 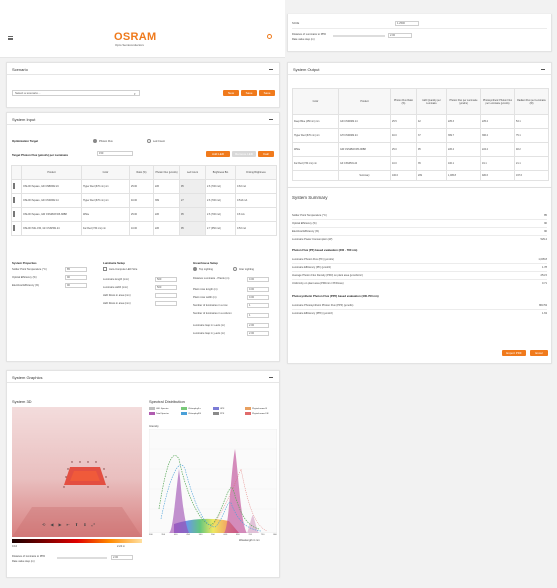 What do you see at coordinates (166, 287) in the screenshot?
I see `lum-width-input: 500` at bounding box center [166, 287].